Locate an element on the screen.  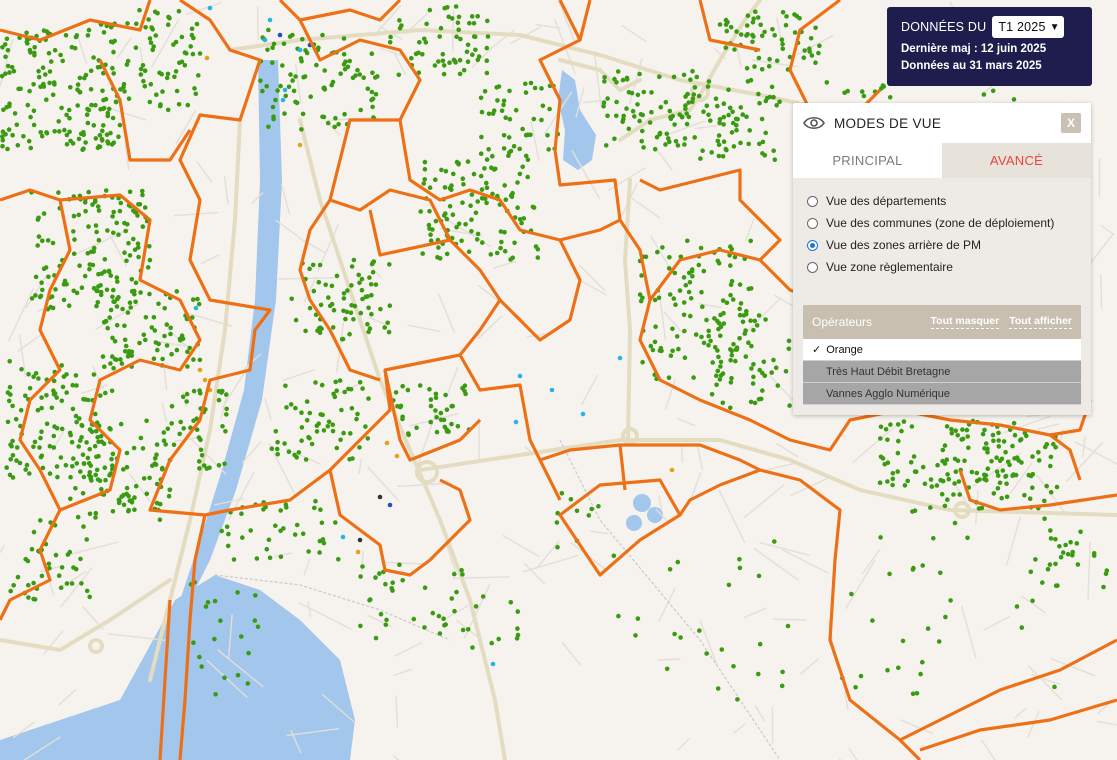
operator-thd-bretagne: Très Haut Débit Bretagne is located at coordinates (942, 372).